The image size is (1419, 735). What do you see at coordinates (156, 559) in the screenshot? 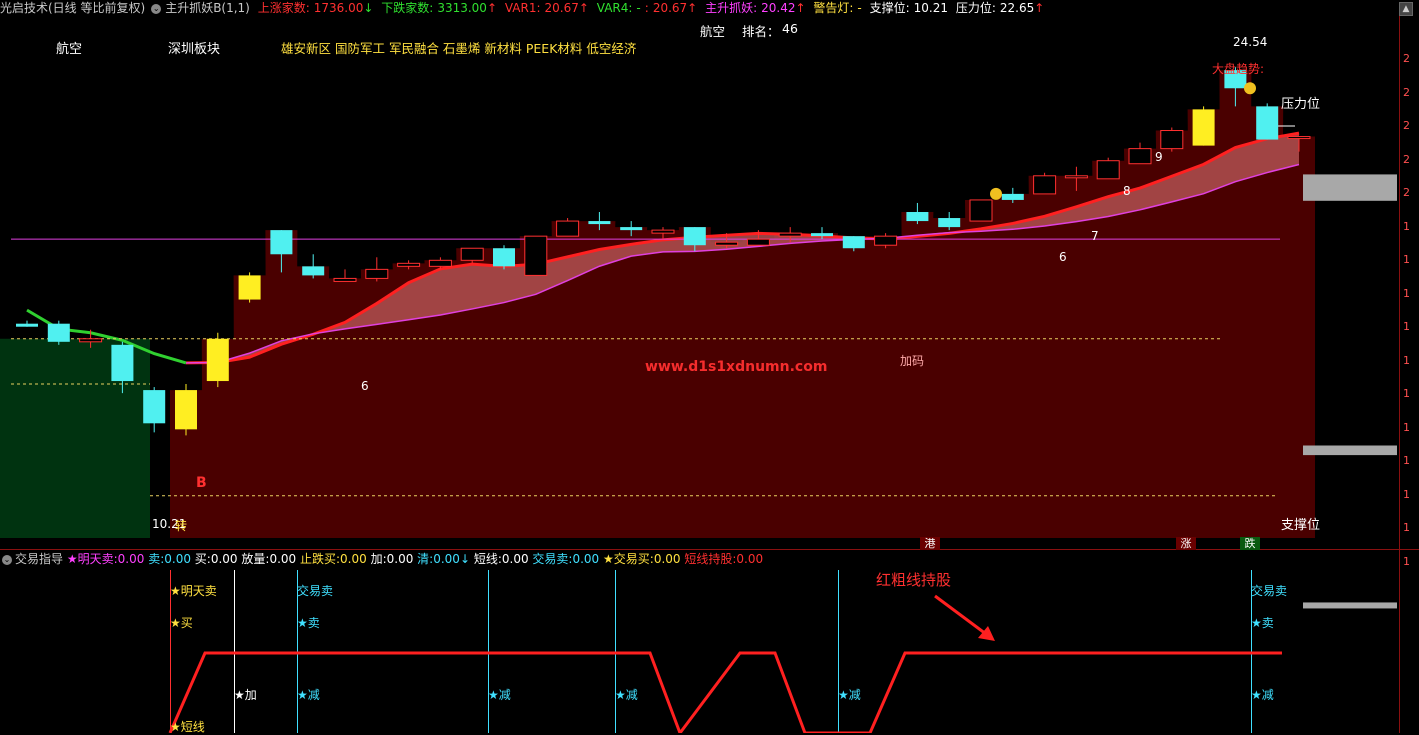
I see `f2-label: 卖:` at bounding box center [156, 559].